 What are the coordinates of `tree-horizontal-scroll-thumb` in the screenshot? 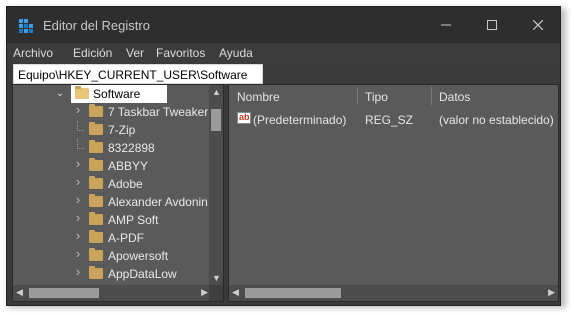 It's located at (64, 293).